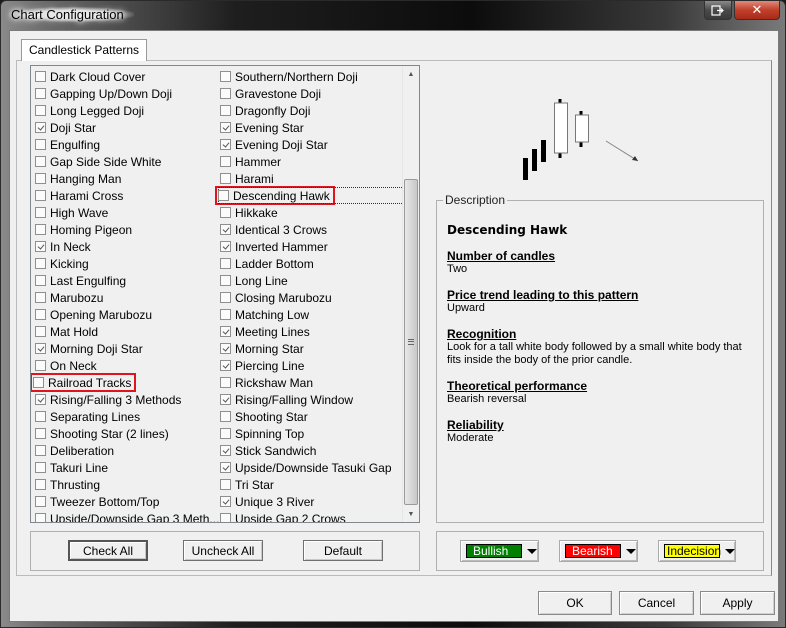  I want to click on pattern-item: Separating Lines, so click(126, 416).